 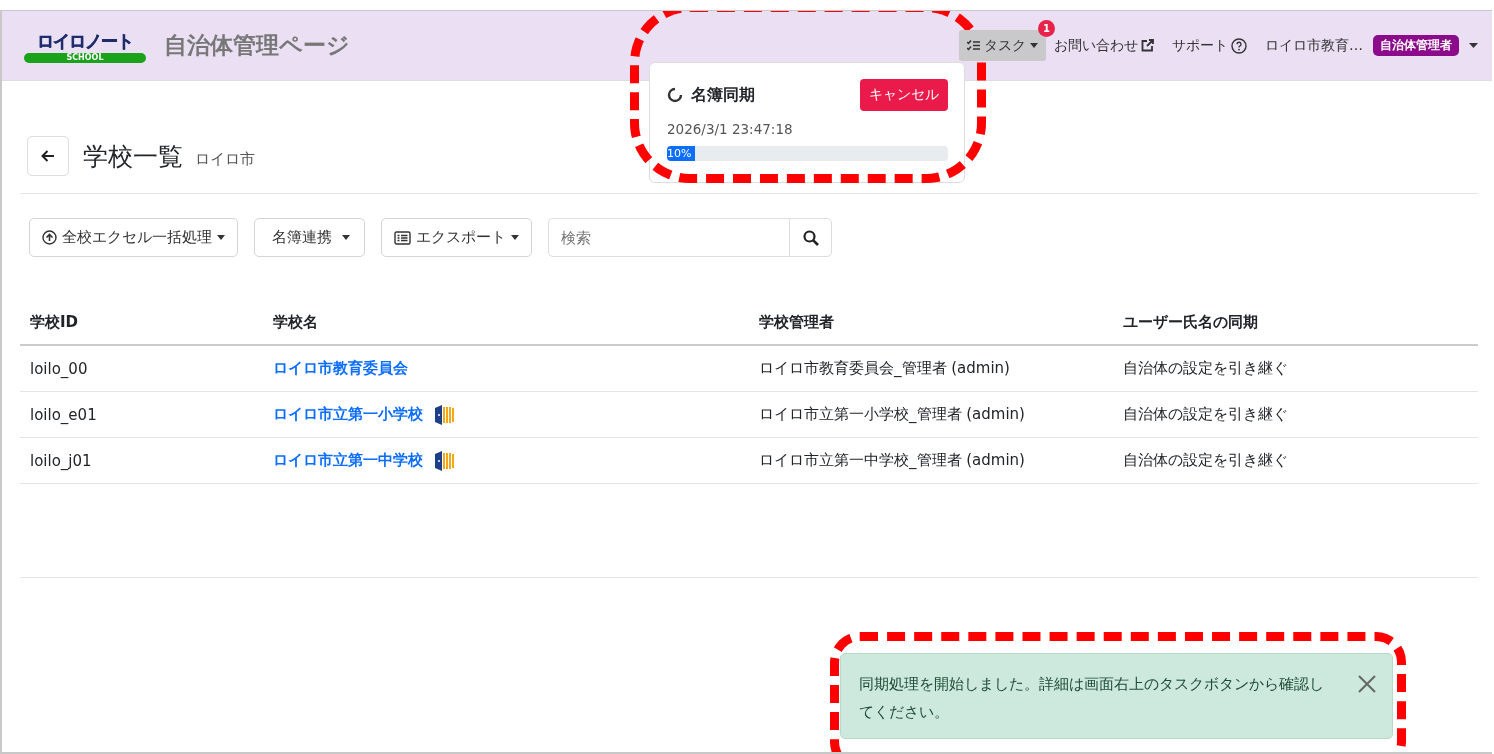 I want to click on role-badge: 自治体管理者, so click(x=1416, y=45).